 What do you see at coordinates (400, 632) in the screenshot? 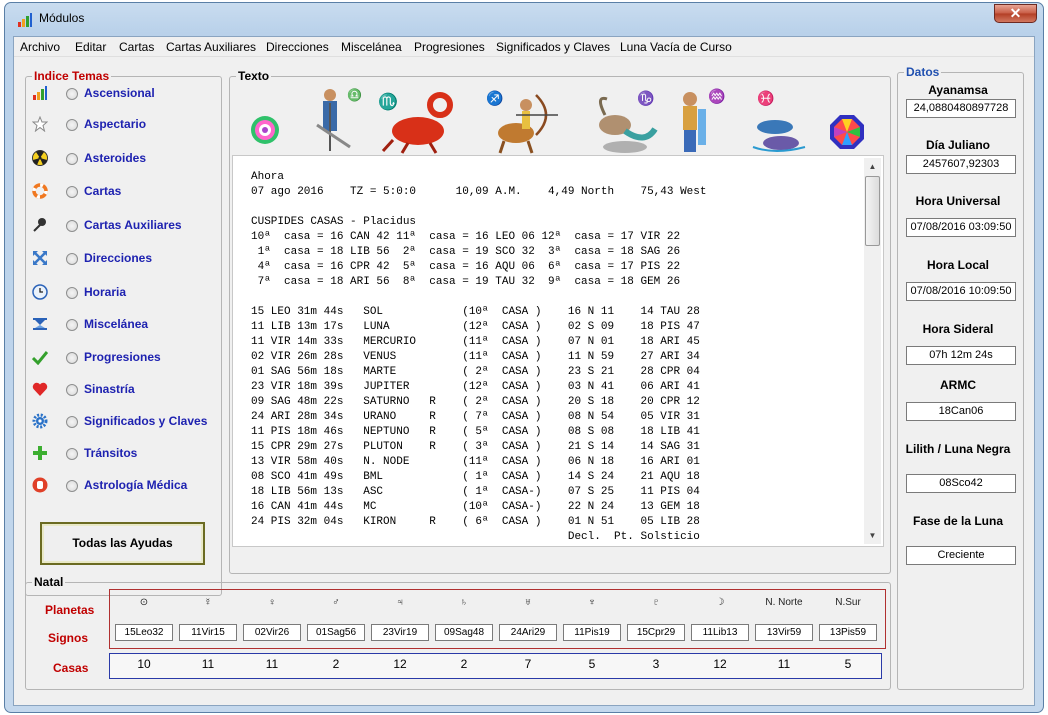
I see `planet-sign-field: 23Vir19` at bounding box center [400, 632].